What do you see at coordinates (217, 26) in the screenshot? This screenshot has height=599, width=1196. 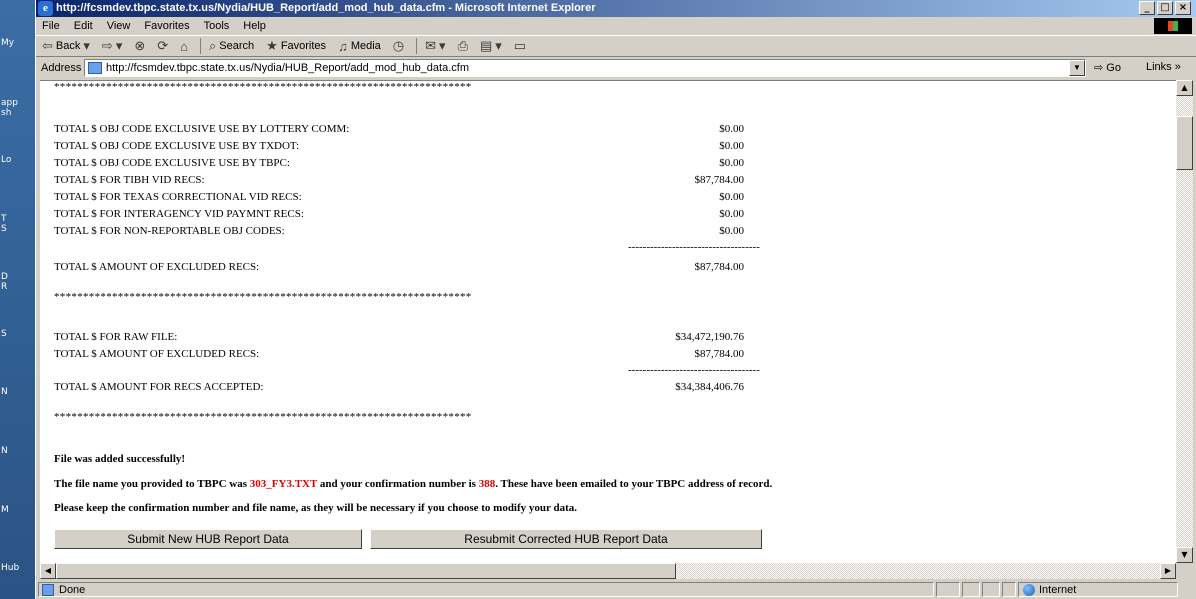 I see `menu-tools: Tools` at bounding box center [217, 26].